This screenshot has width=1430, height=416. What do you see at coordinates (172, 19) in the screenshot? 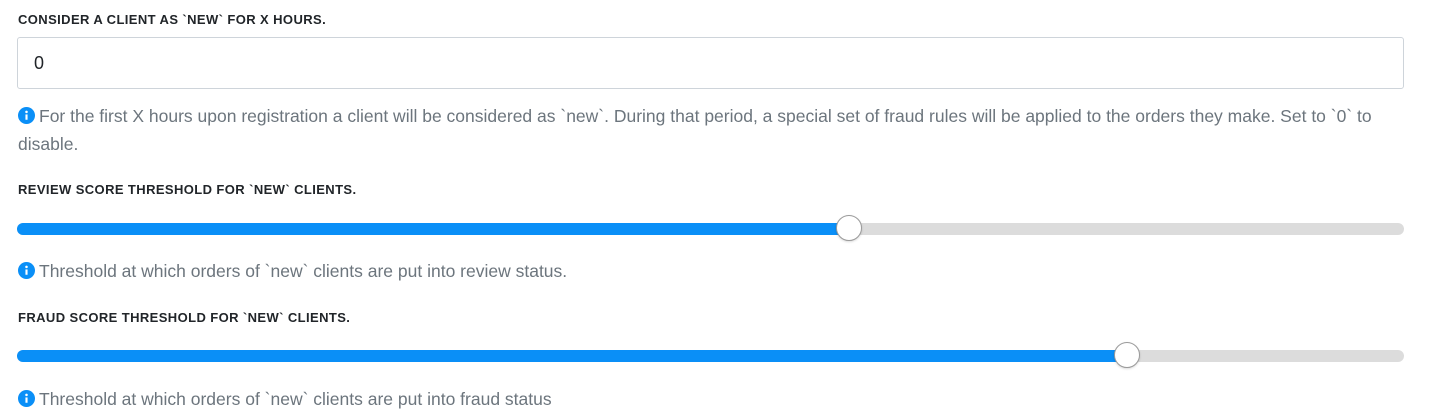
I see `new-client-hours-label: CONSIDER A CLIENT AS `NEW` FOR X HOURS.` at bounding box center [172, 19].